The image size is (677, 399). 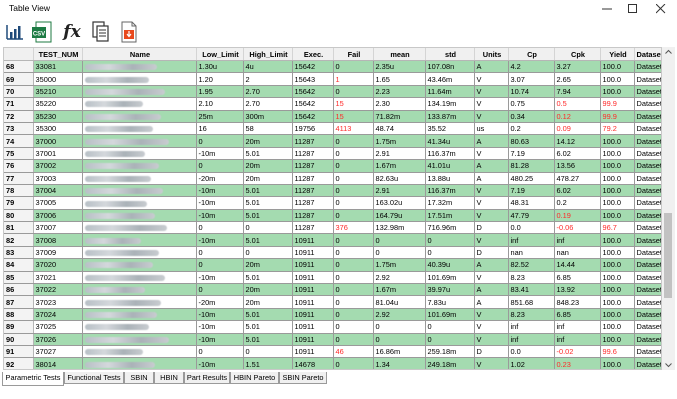 What do you see at coordinates (19, 302) in the screenshot?
I see `row-index-cell: 87` at bounding box center [19, 302].